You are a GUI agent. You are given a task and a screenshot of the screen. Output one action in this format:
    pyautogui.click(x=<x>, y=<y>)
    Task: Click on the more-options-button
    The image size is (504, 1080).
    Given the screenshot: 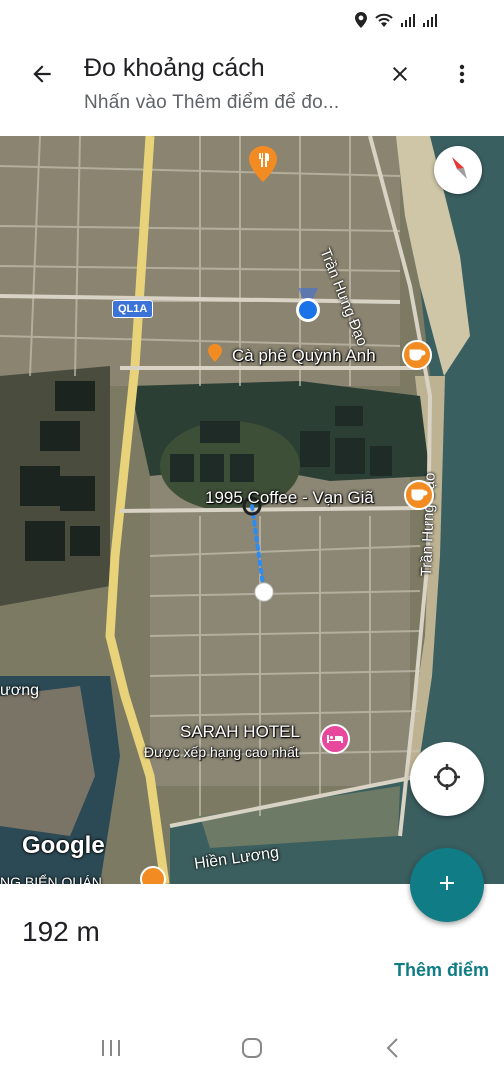 What is the action you would take?
    pyautogui.click(x=462, y=76)
    